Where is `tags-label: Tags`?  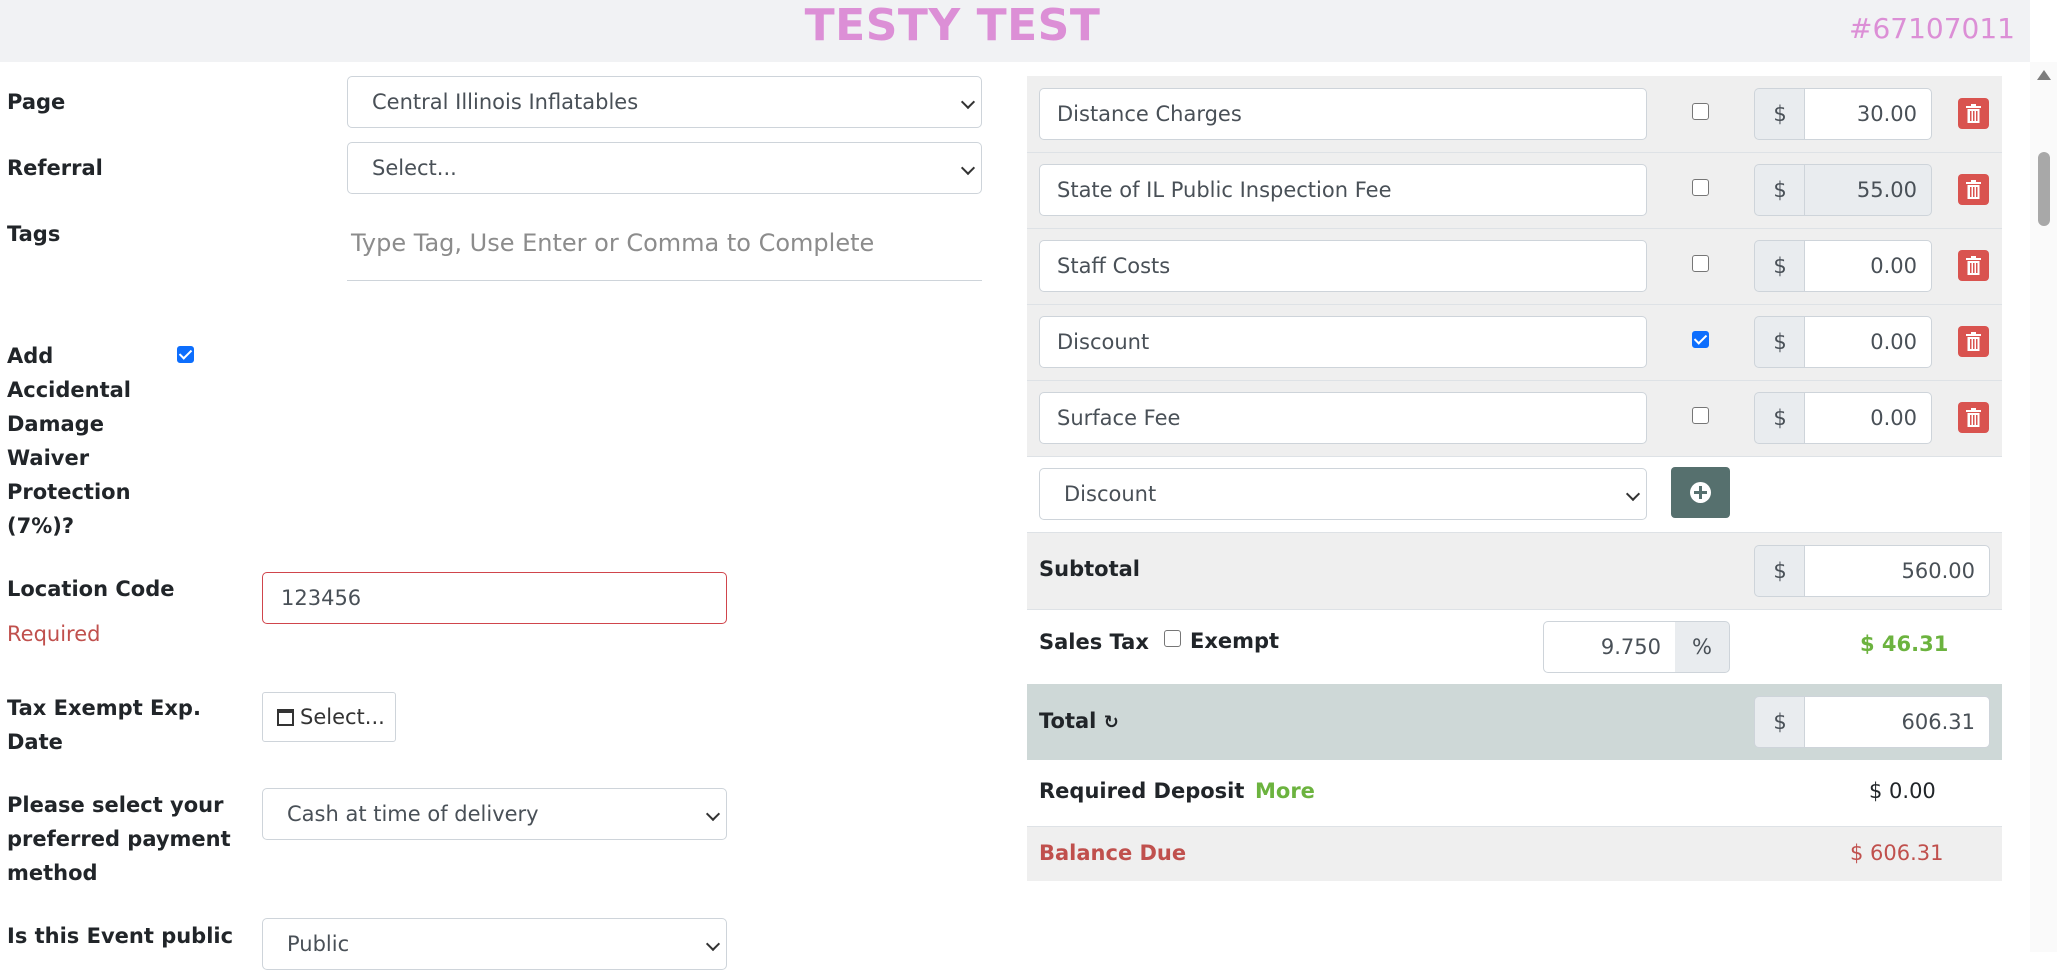 tags-label: Tags is located at coordinates (34, 234).